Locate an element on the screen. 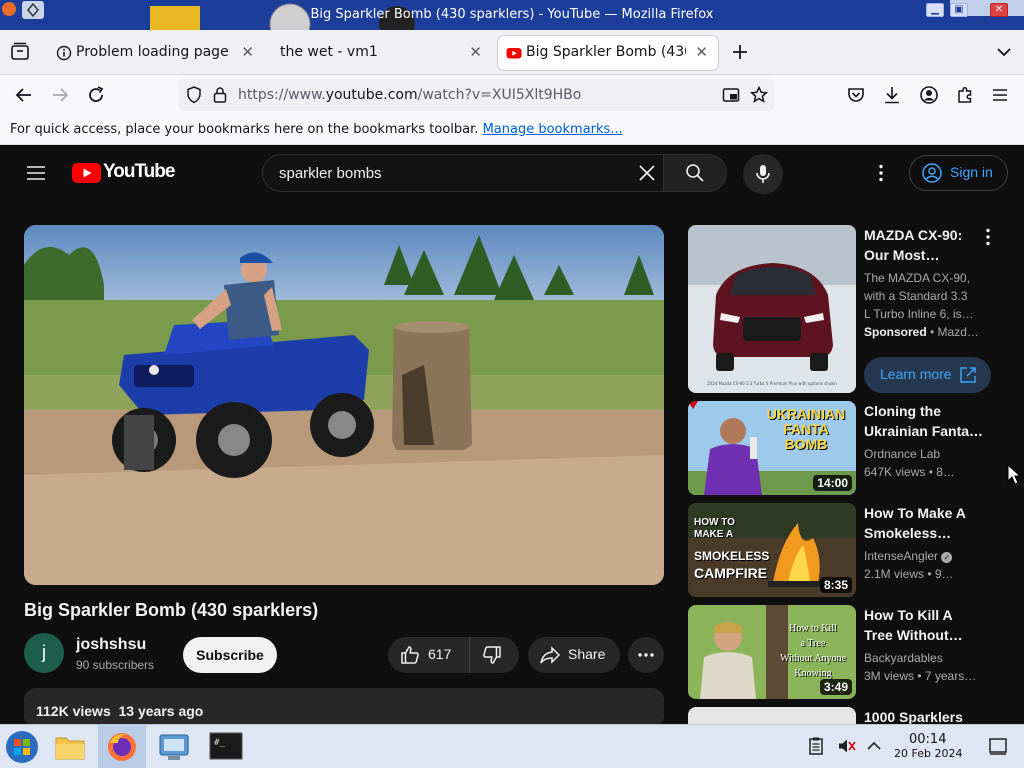 The width and height of the screenshot is (1024, 768). channel-name: Backyardables is located at coordinates (929, 658).